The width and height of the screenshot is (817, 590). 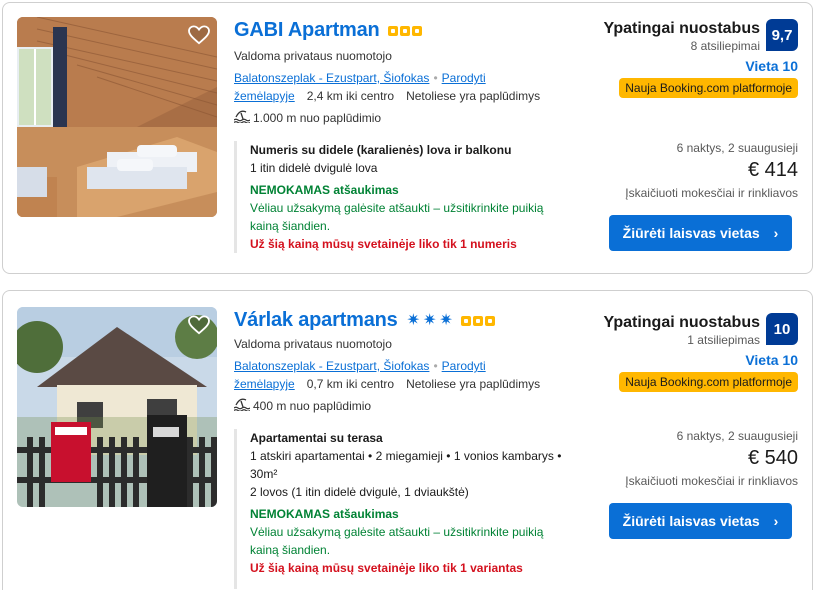 What do you see at coordinates (317, 117) in the screenshot?
I see `beach-distance: 1.000 m nuo paplūdimio` at bounding box center [317, 117].